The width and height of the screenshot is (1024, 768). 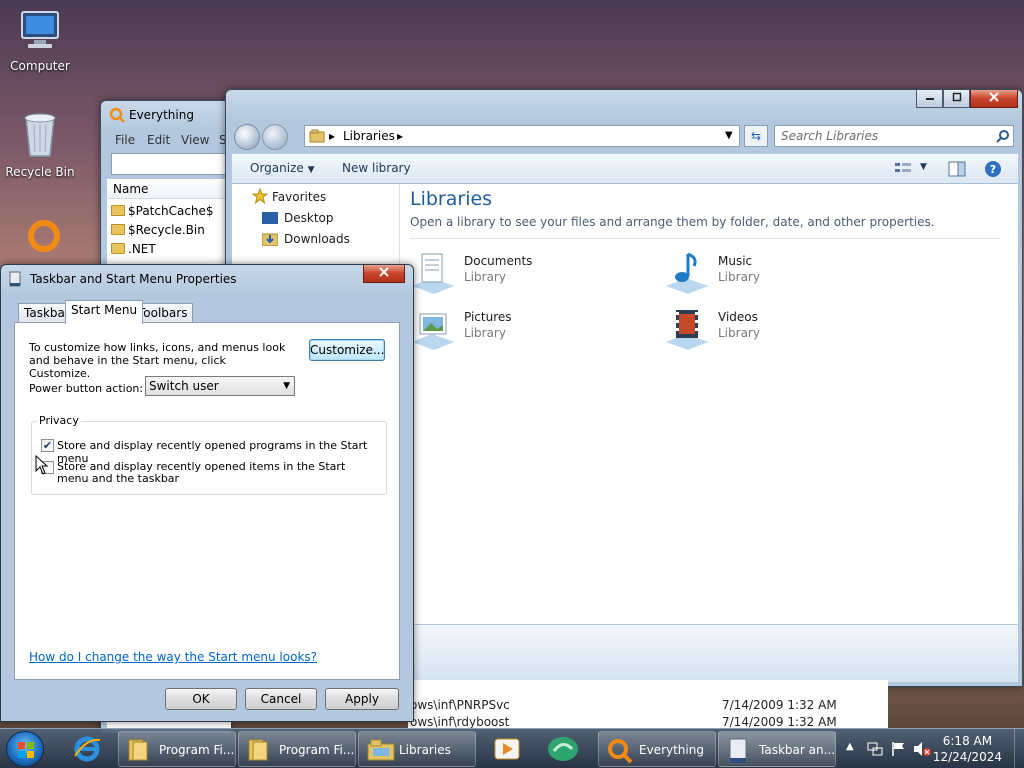 What do you see at coordinates (459, 722) in the screenshot?
I see `list-item-path: ows\inf\rdyboost` at bounding box center [459, 722].